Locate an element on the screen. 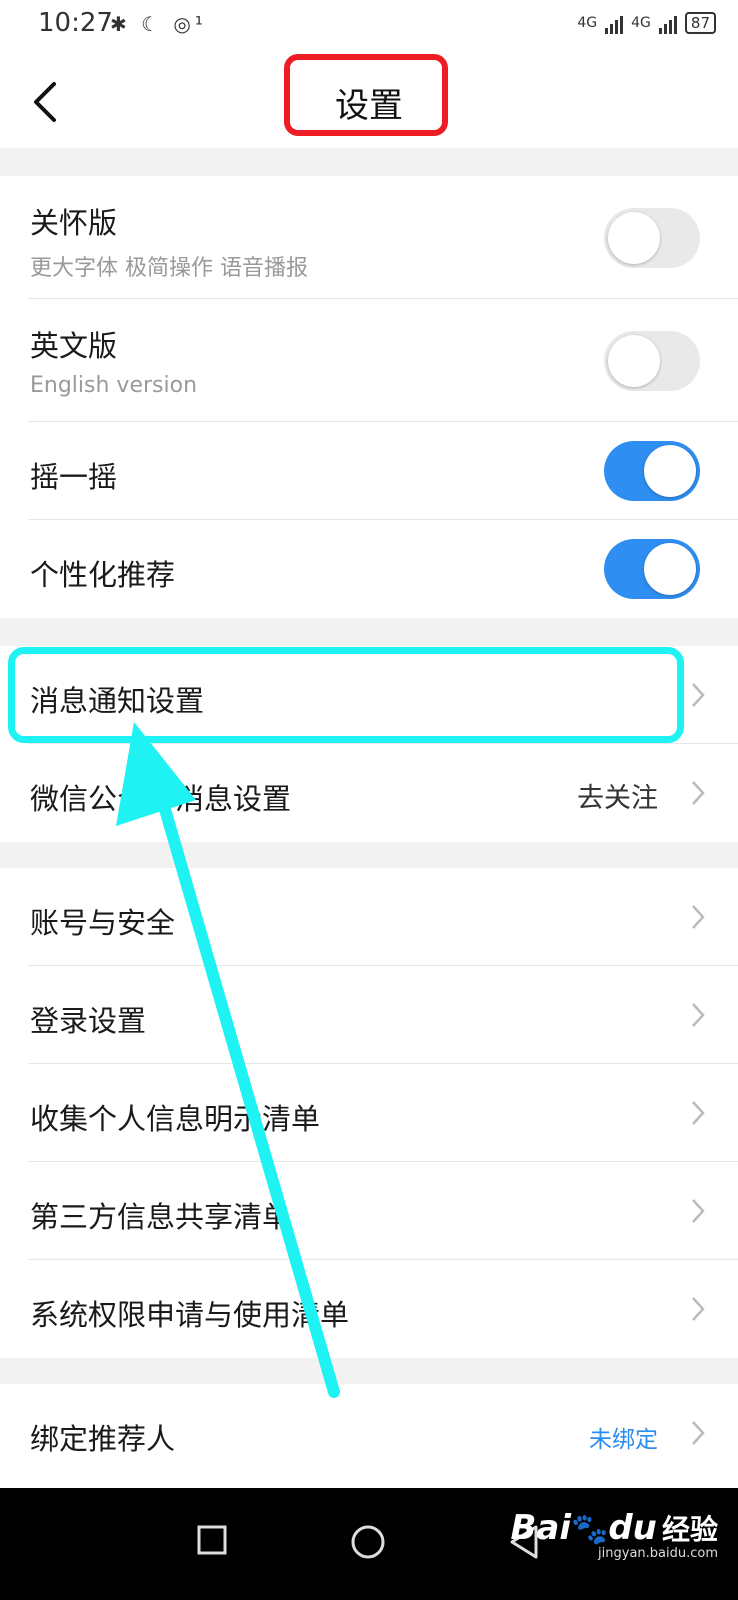  watermark-cn: 经验 is located at coordinates (689, 1529).